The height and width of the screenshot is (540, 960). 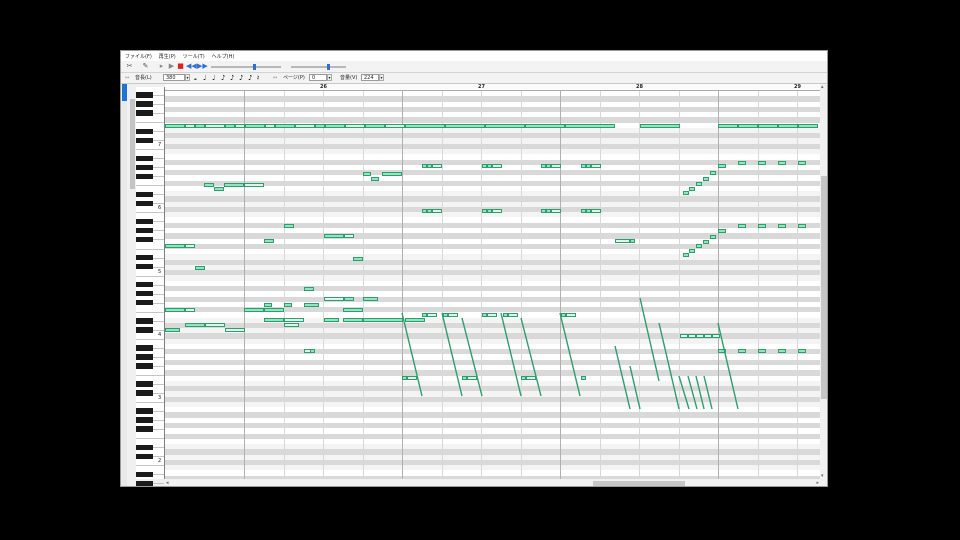 What do you see at coordinates (349, 78) in the screenshot?
I see `volume-label: 音量(V)` at bounding box center [349, 78].